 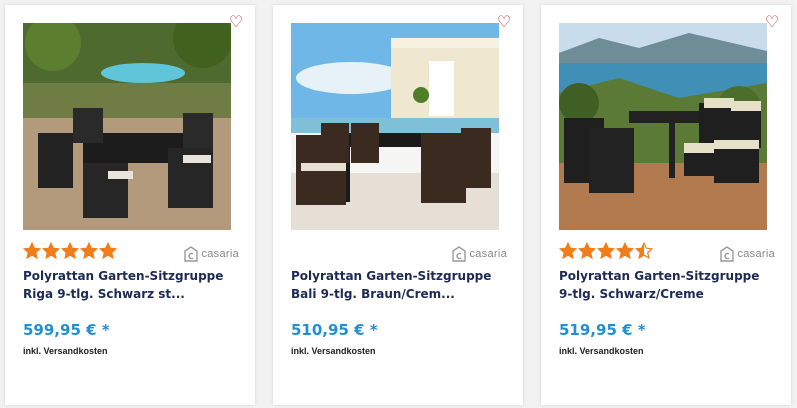 I want to click on product-photo-bali, so click(x=395, y=126).